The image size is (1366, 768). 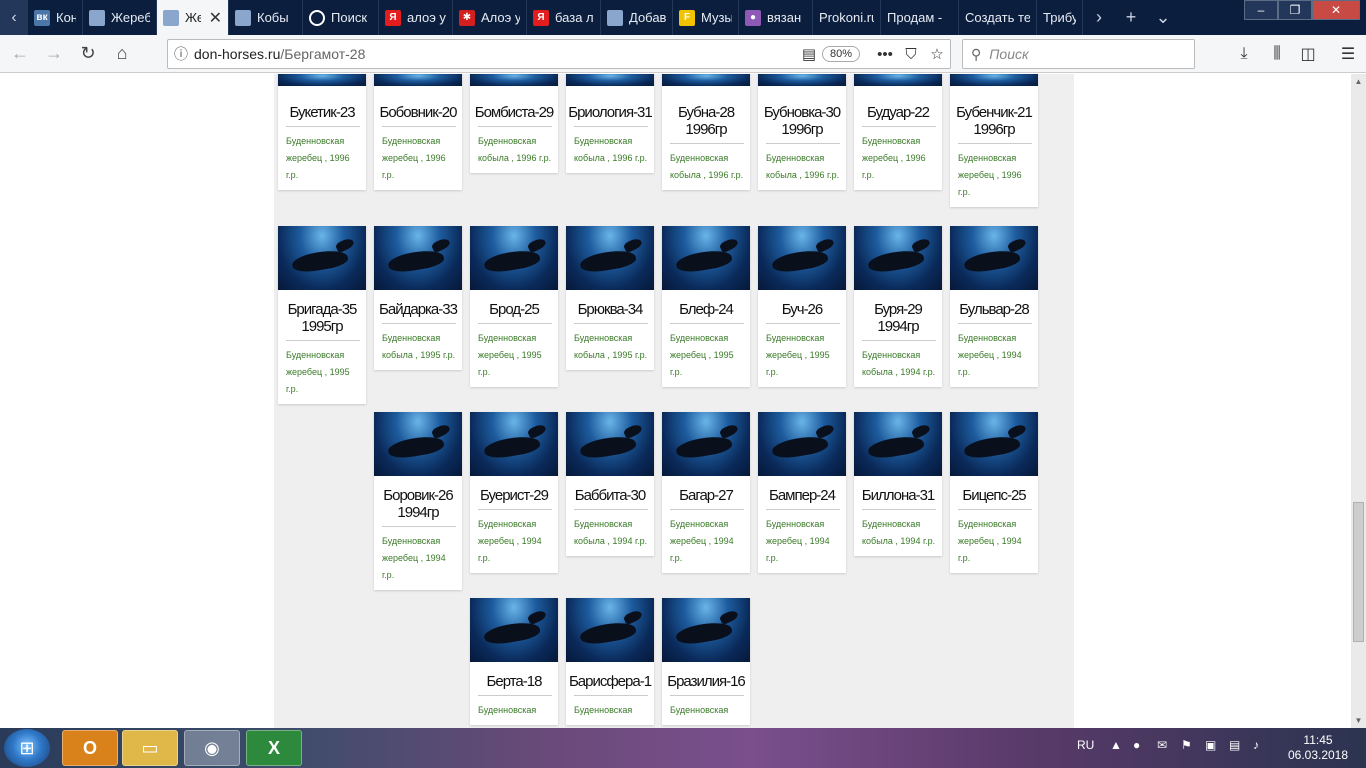 What do you see at coordinates (1244, 54) in the screenshot?
I see `downloads-icon: ⤓` at bounding box center [1244, 54].